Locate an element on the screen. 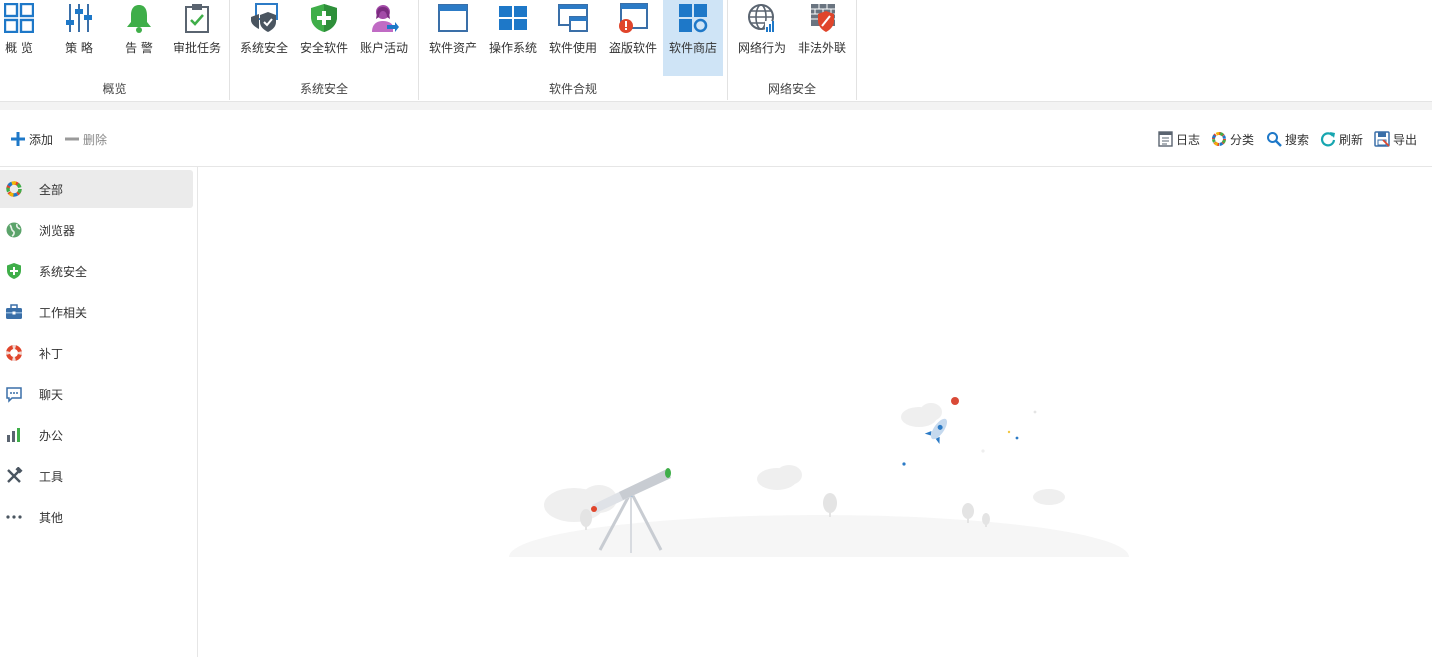 The width and height of the screenshot is (1432, 657). refresh-icon is located at coordinates (1328, 139).